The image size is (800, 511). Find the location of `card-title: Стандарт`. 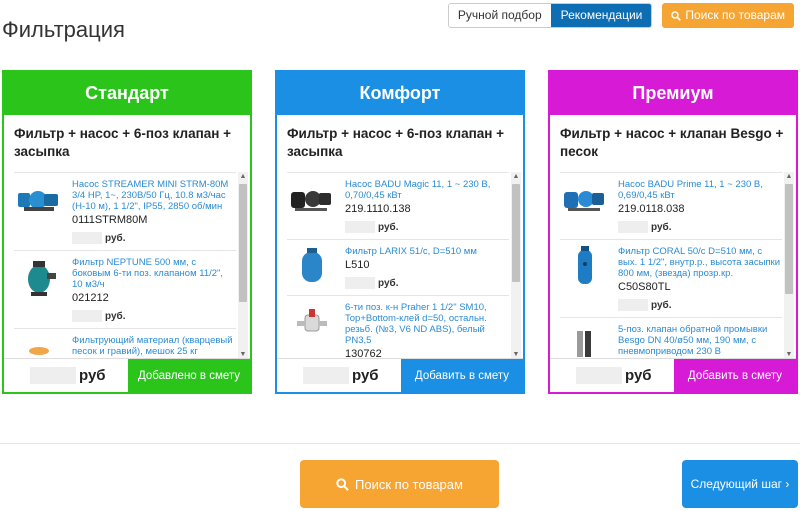

card-title: Стандарт is located at coordinates (127, 93).